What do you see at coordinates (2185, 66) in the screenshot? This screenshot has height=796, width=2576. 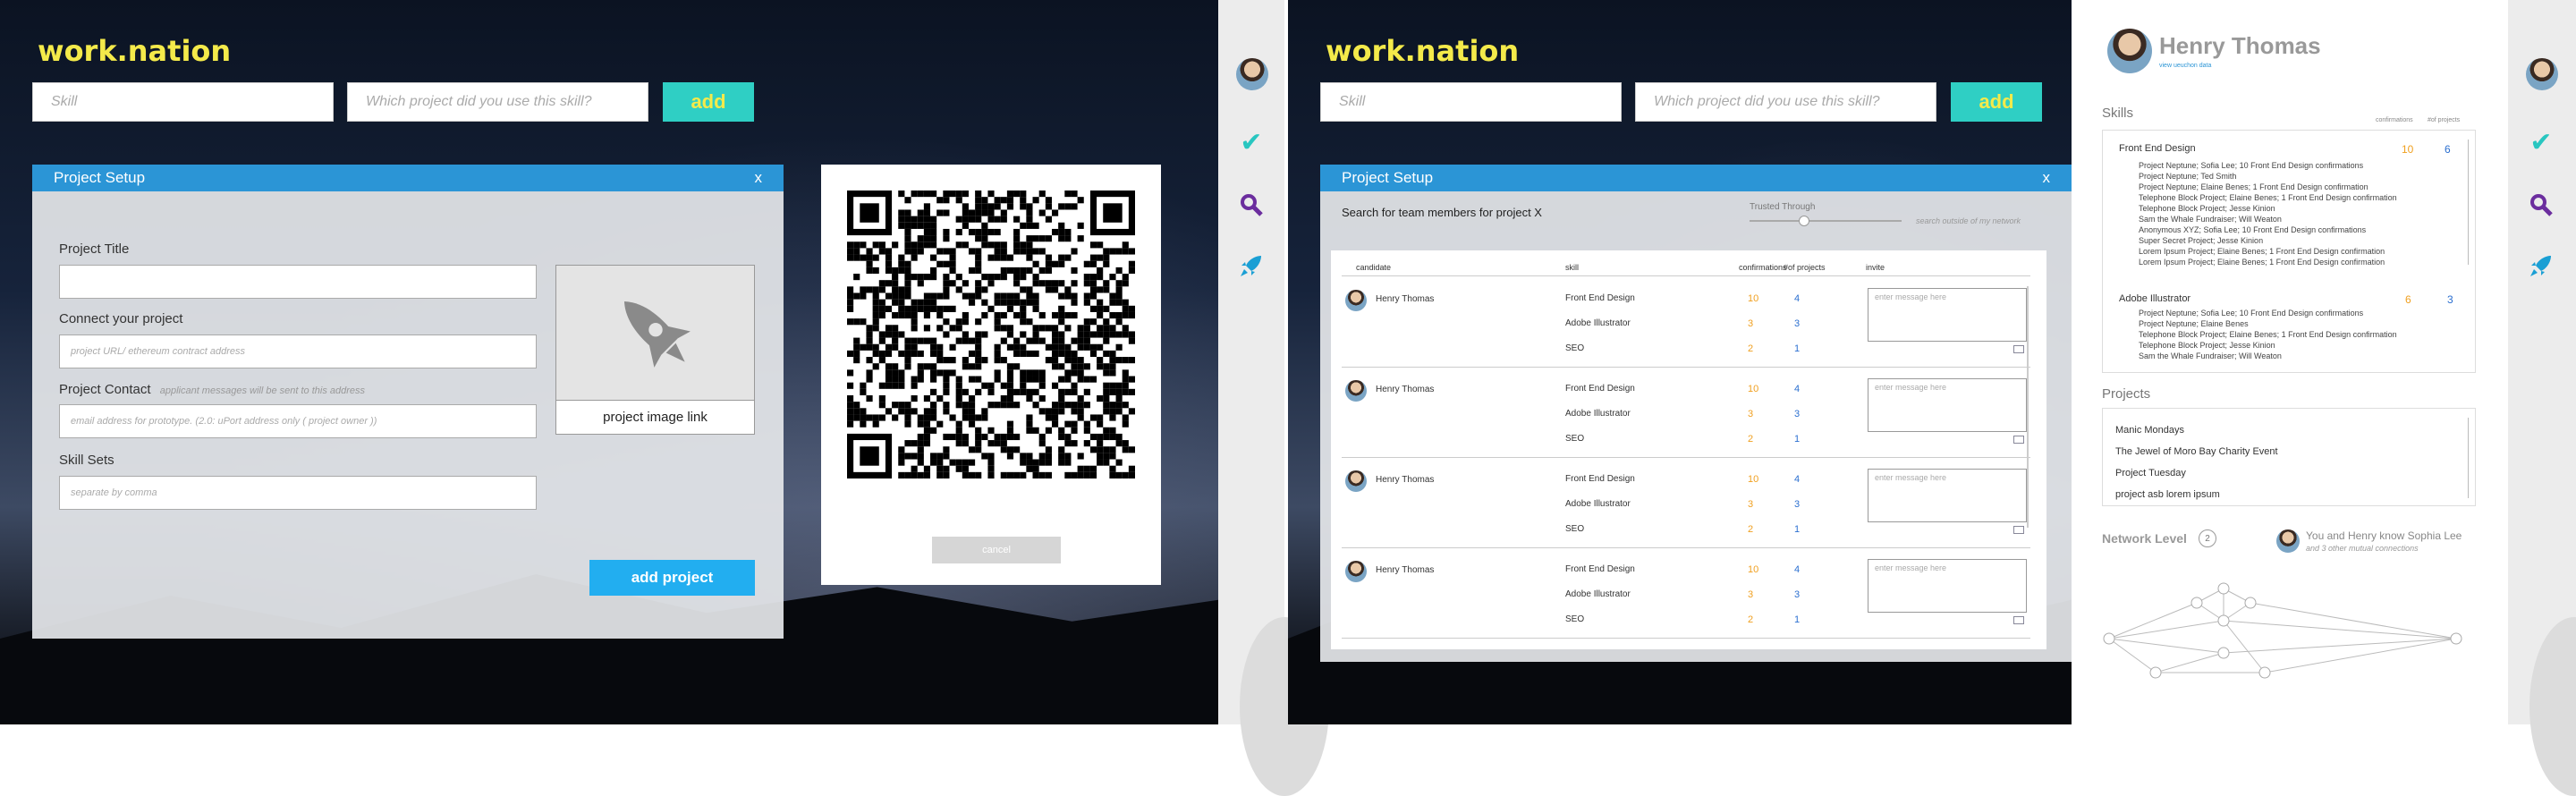 I see `profile-sub: view ueuchon data` at bounding box center [2185, 66].